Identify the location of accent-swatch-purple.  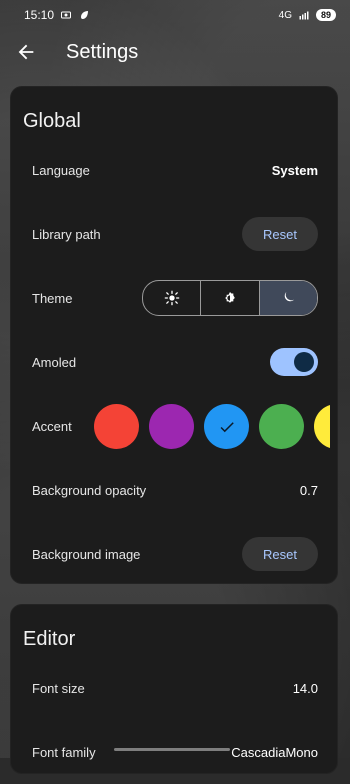
(171, 426).